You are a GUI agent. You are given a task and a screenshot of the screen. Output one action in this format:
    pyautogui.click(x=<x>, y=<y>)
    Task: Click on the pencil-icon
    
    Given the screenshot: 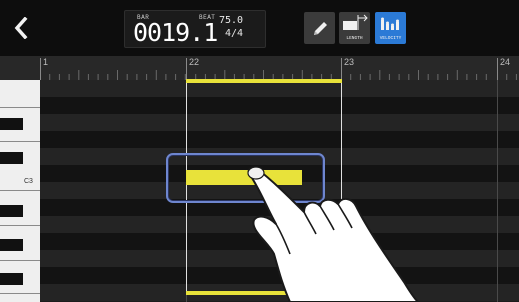 What is the action you would take?
    pyautogui.click(x=320, y=28)
    